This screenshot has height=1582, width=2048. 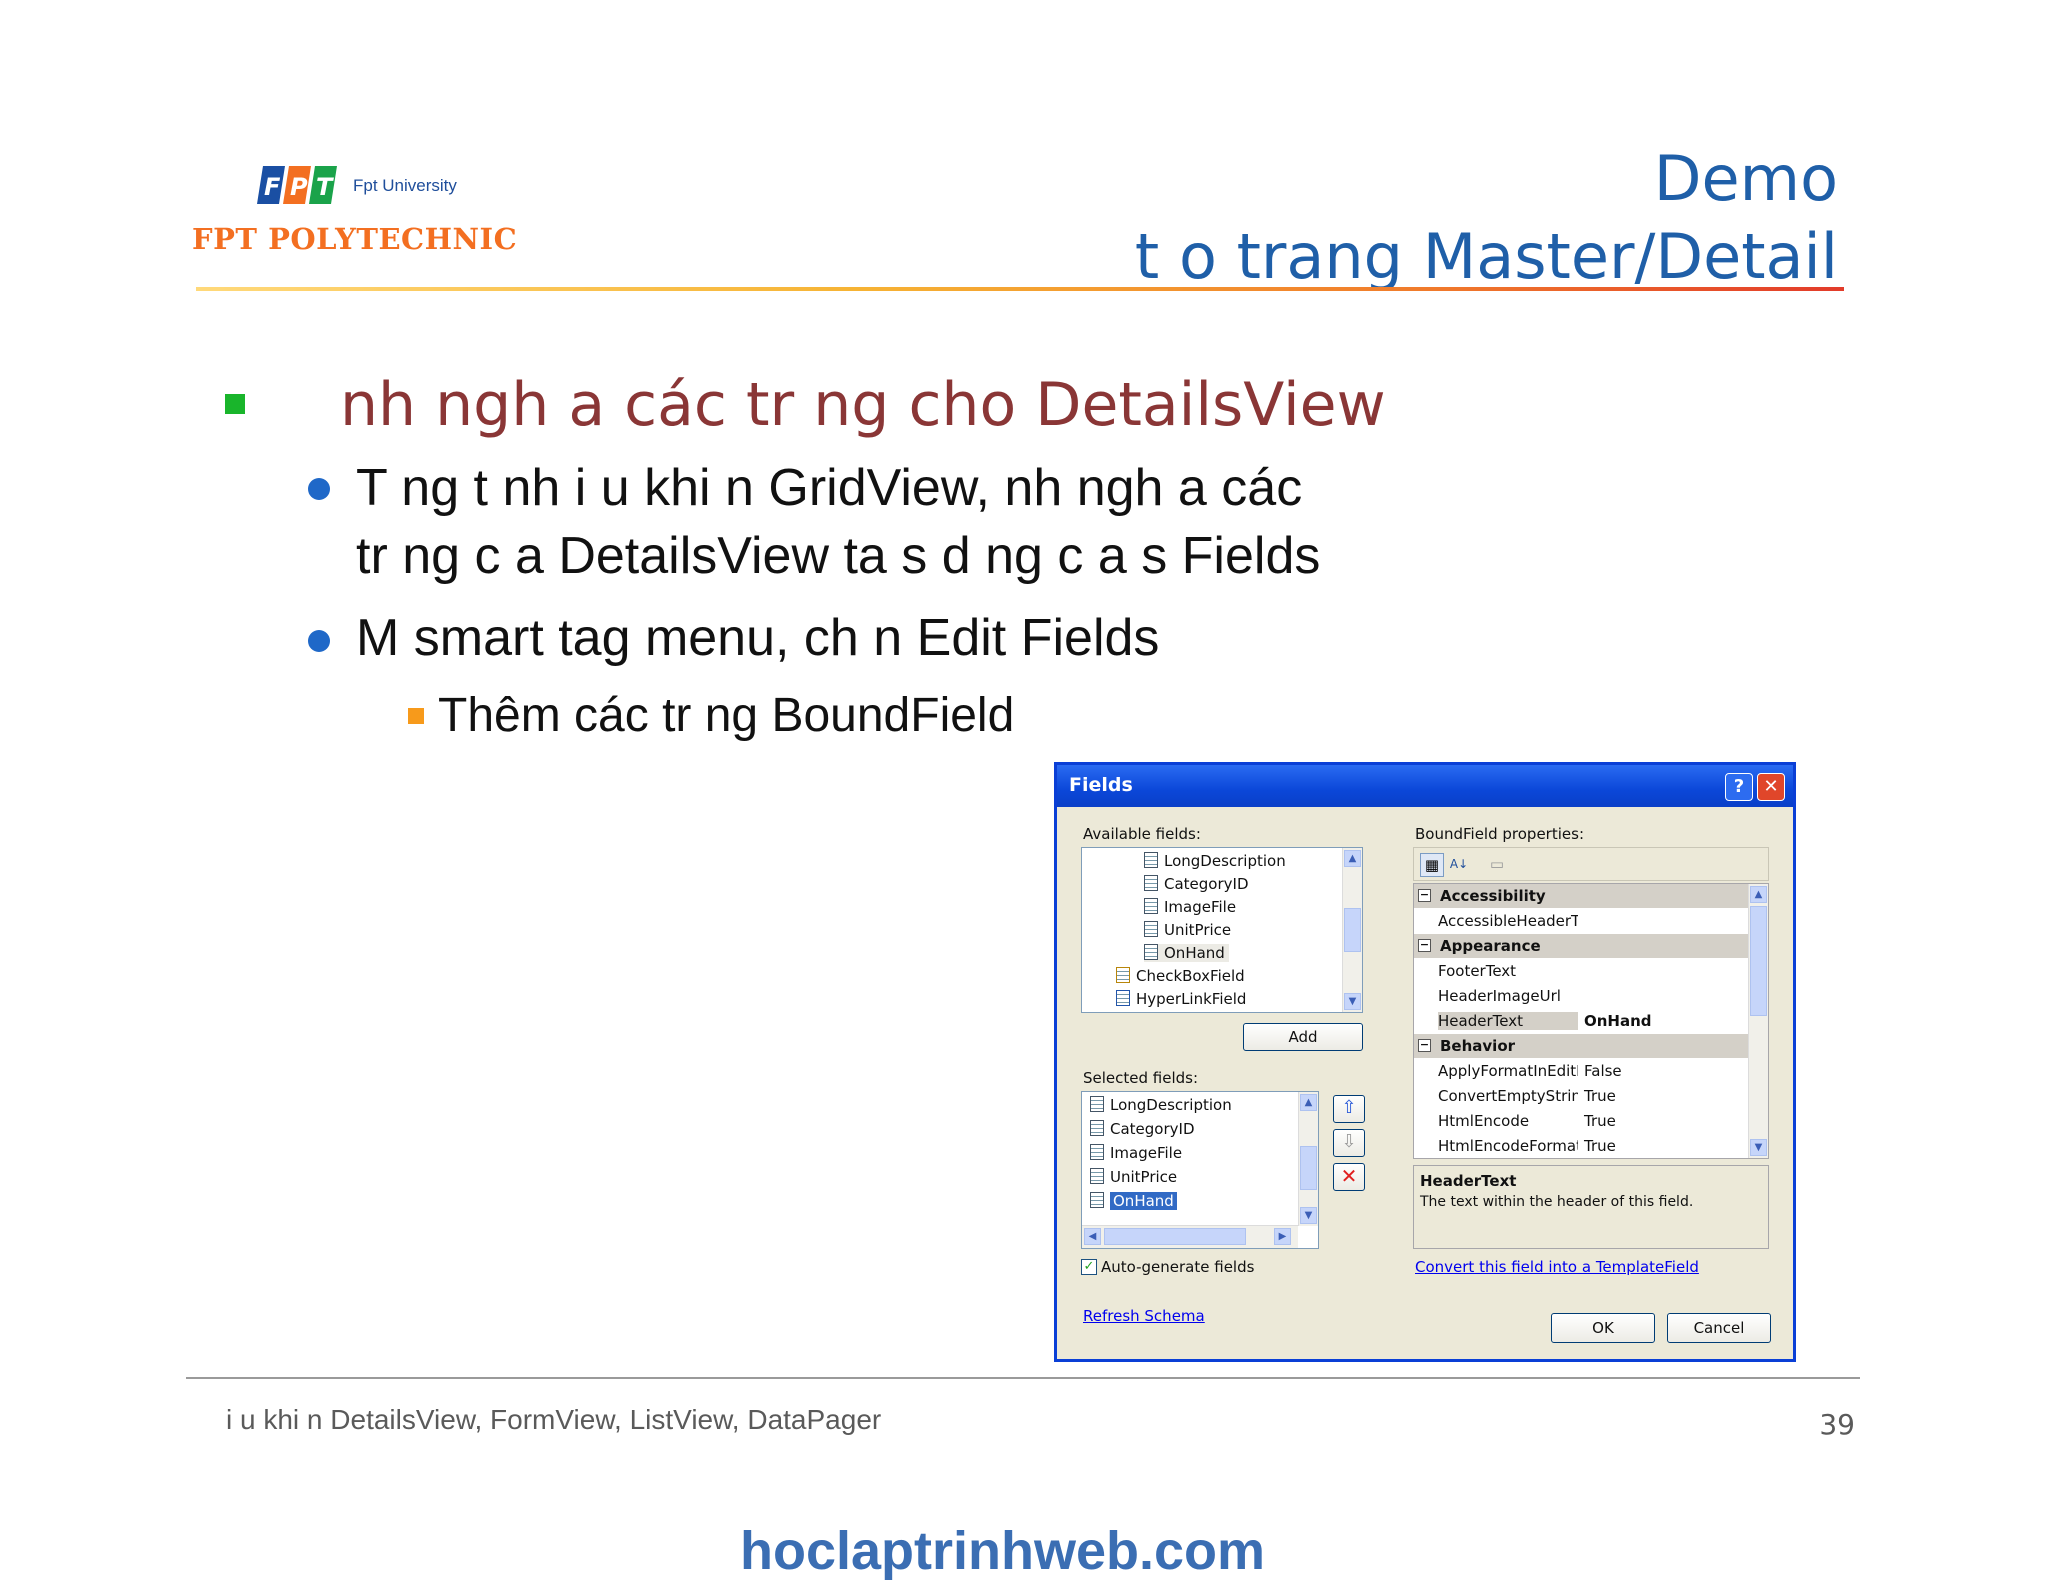 I want to click on tree-item: CategoryID, so click(x=1196, y=884).